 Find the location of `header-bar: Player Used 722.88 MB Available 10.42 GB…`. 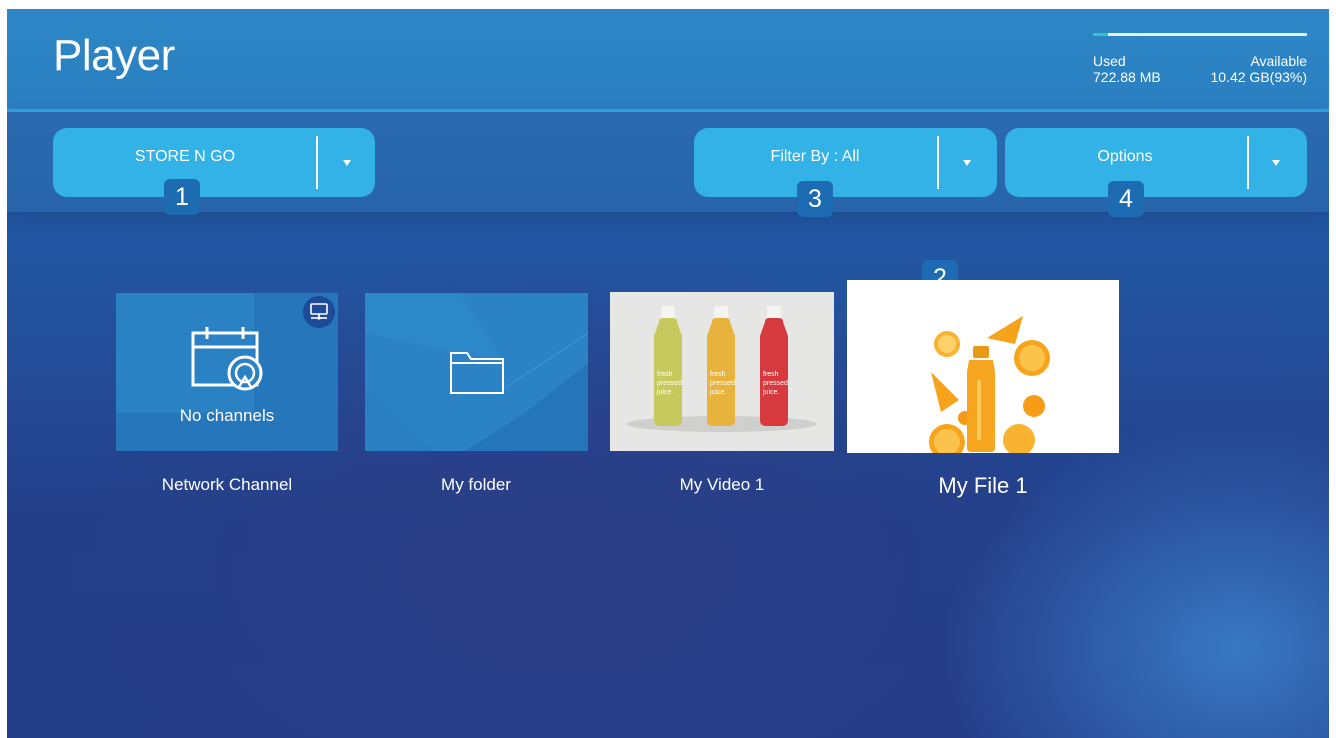

header-bar: Player Used 722.88 MB Available 10.42 GB… is located at coordinates (668, 59).